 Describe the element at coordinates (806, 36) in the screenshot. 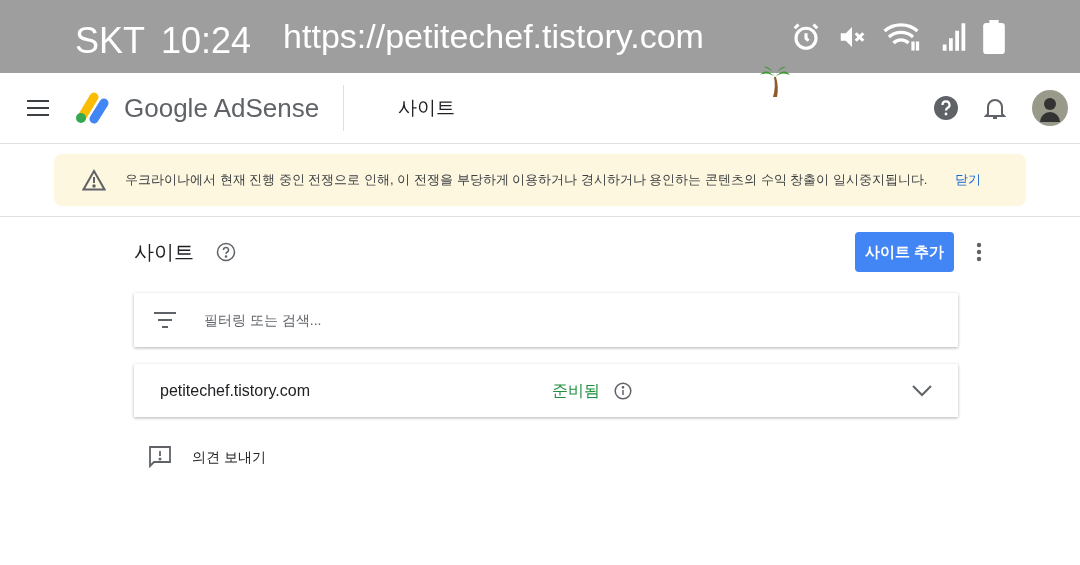

I see `alarm-icon` at that location.